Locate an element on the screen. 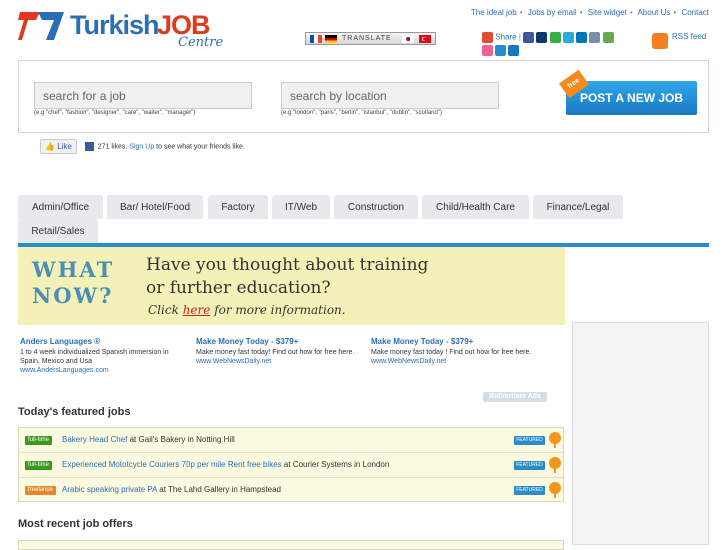 This screenshot has height=550, width=727. recent-jobs-list is located at coordinates (291, 545).